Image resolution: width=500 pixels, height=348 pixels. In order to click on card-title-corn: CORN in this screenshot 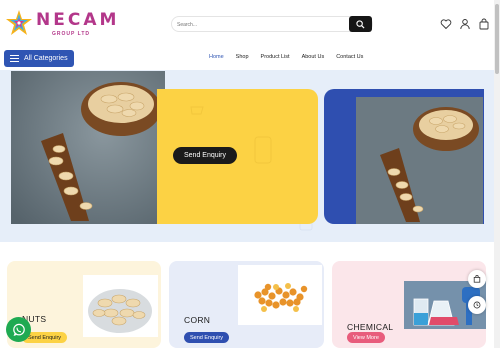, I will do `click(197, 320)`.